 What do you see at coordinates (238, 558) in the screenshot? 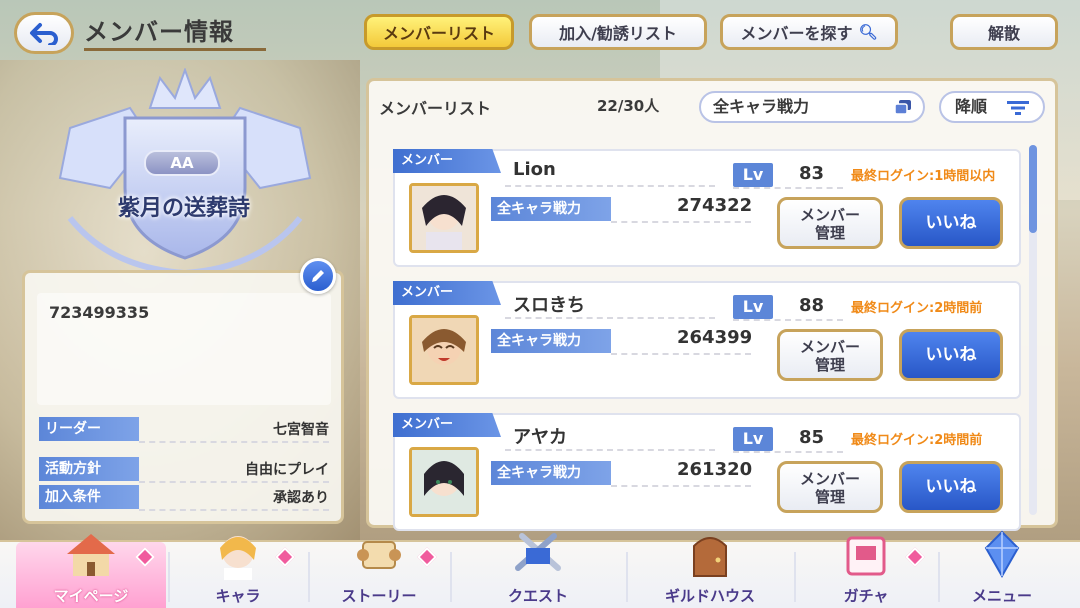
I see `character-icon` at bounding box center [238, 558].